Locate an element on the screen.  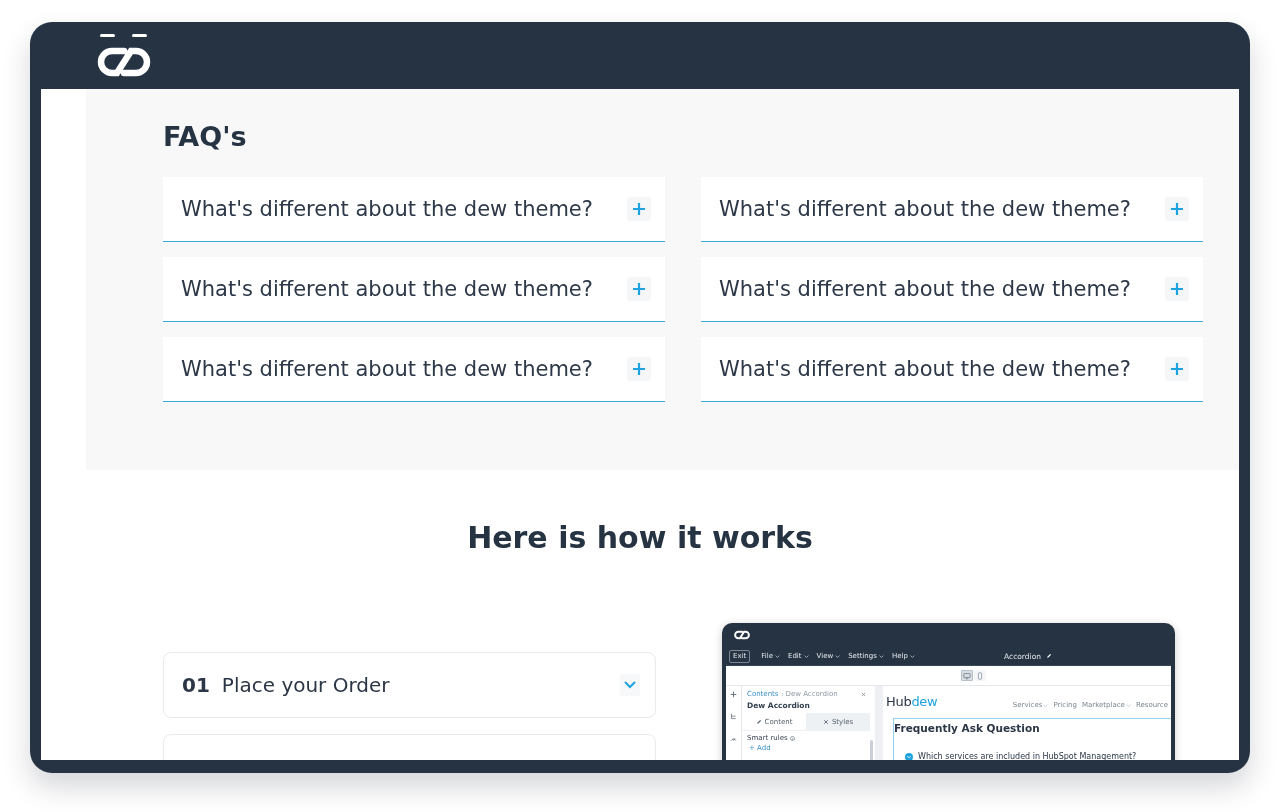
brand-logo: Hubdew is located at coordinates (912, 702).